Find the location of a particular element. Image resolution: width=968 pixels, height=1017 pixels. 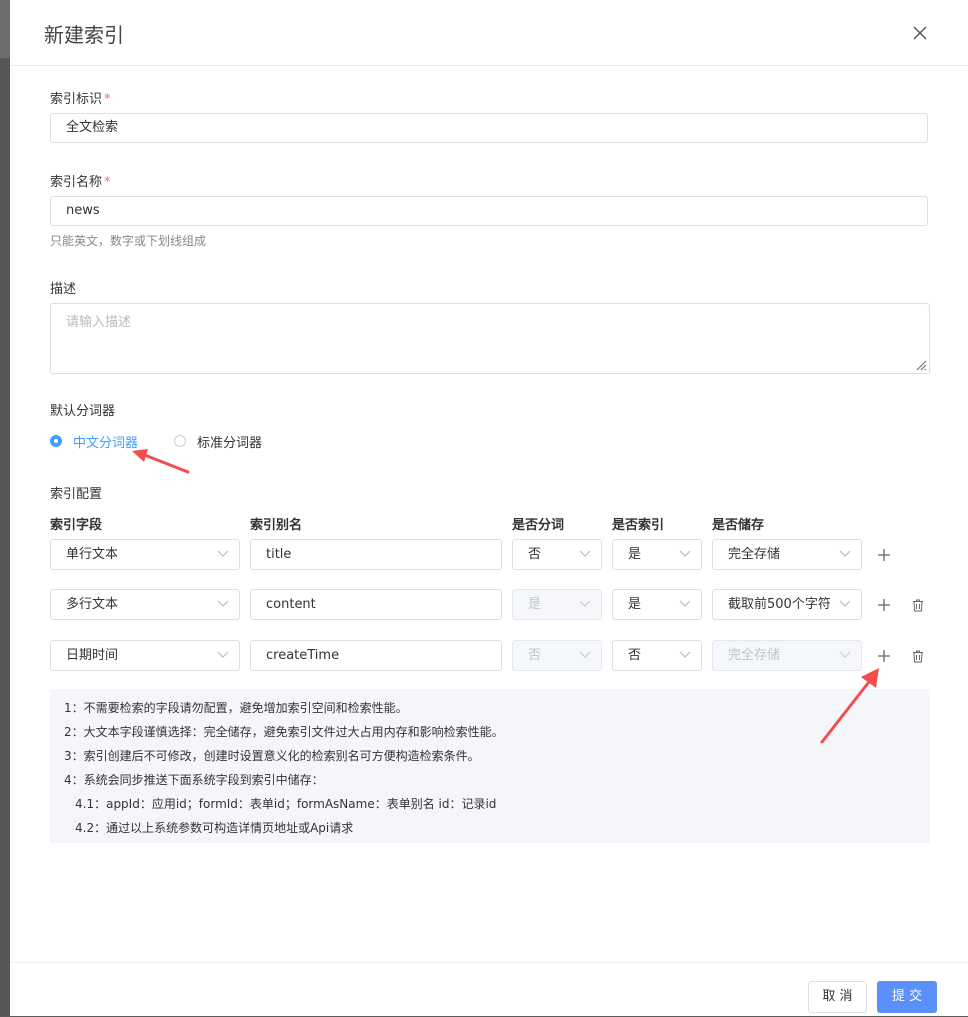

dialog-footer: 取 消 提 交 is located at coordinates (489, 989).